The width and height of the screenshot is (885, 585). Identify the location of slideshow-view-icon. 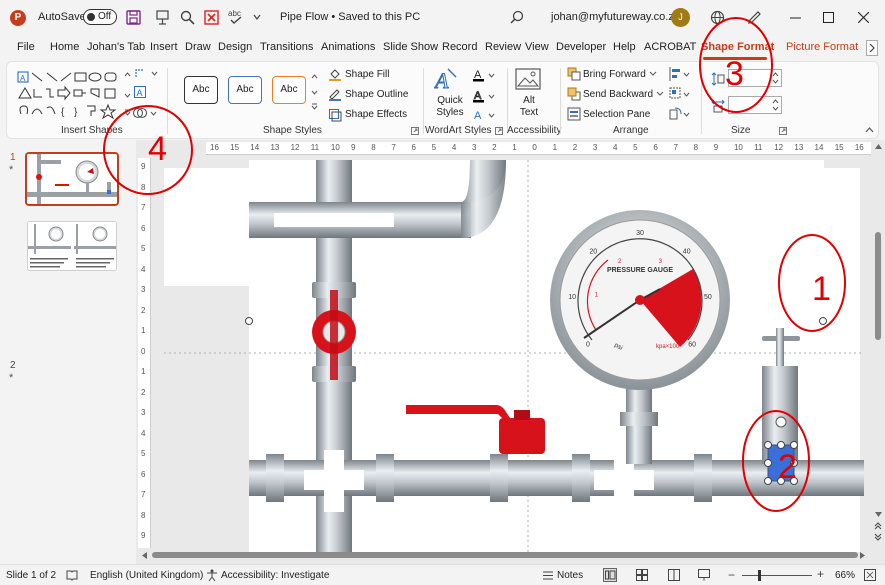
(704, 575).